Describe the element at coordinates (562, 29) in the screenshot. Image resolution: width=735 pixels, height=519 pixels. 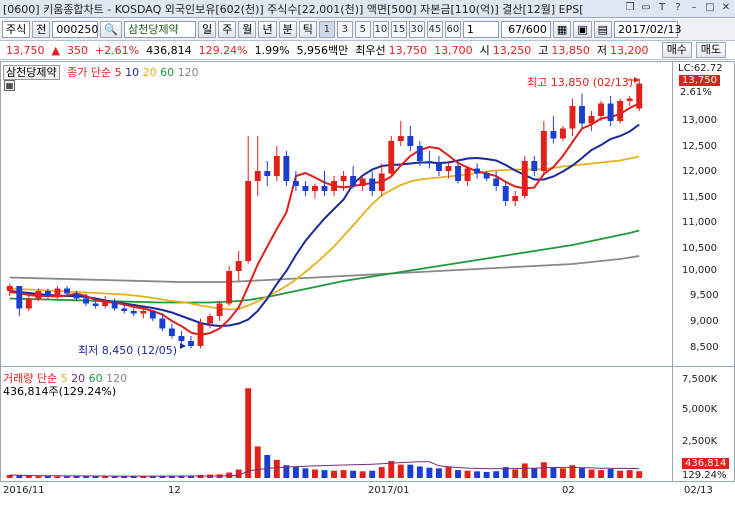
I see `zoom-icon: ▦` at that location.